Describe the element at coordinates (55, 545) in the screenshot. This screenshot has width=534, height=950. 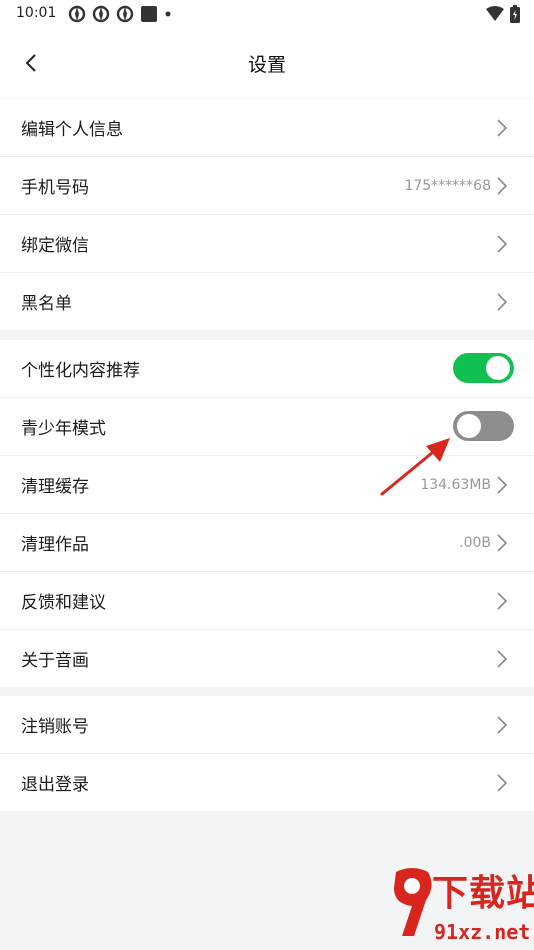
I see `row-label: 清理作品` at that location.